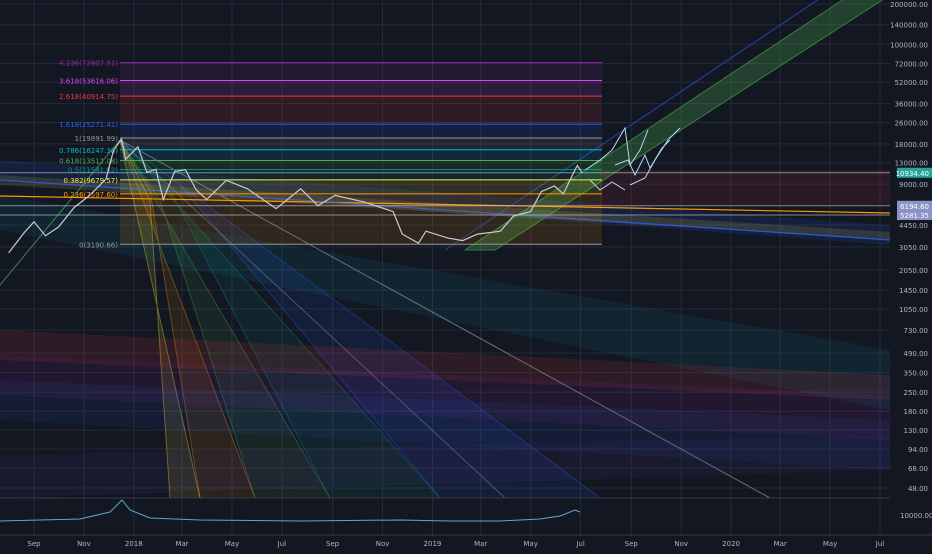 The width and height of the screenshot is (932, 554). Describe the element at coordinates (780, 544) in the screenshot. I see `x-tick-label-15: Mar` at that location.